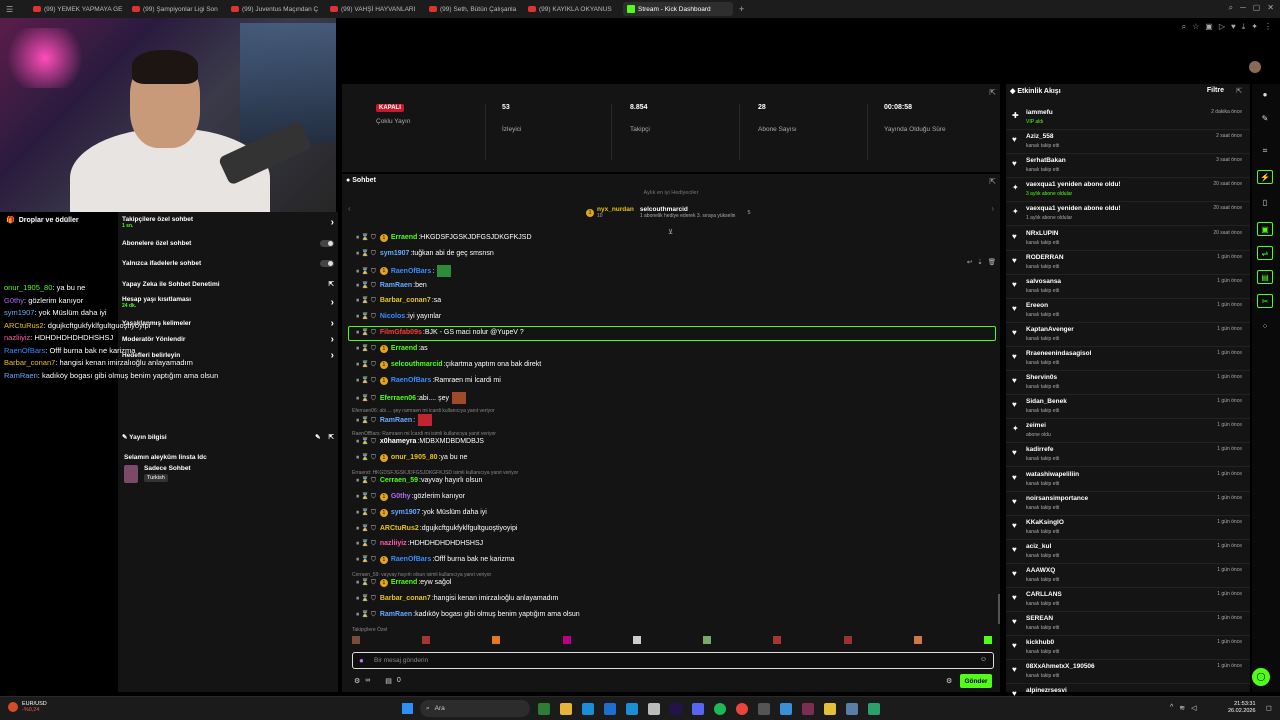 Image resolution: width=1280 pixels, height=720 pixels. What do you see at coordinates (786, 709) in the screenshot?
I see `app-photos-icon` at bounding box center [786, 709].